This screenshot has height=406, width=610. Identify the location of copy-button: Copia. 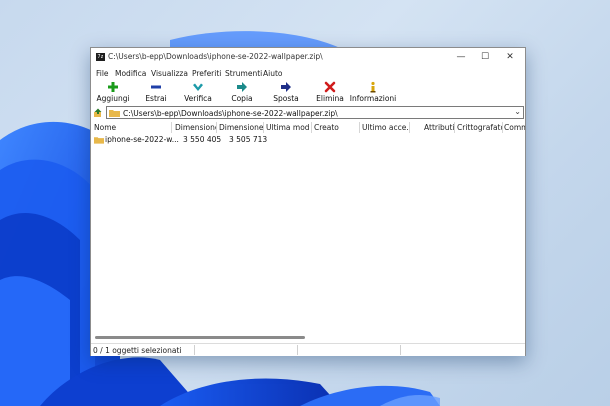
(242, 93).